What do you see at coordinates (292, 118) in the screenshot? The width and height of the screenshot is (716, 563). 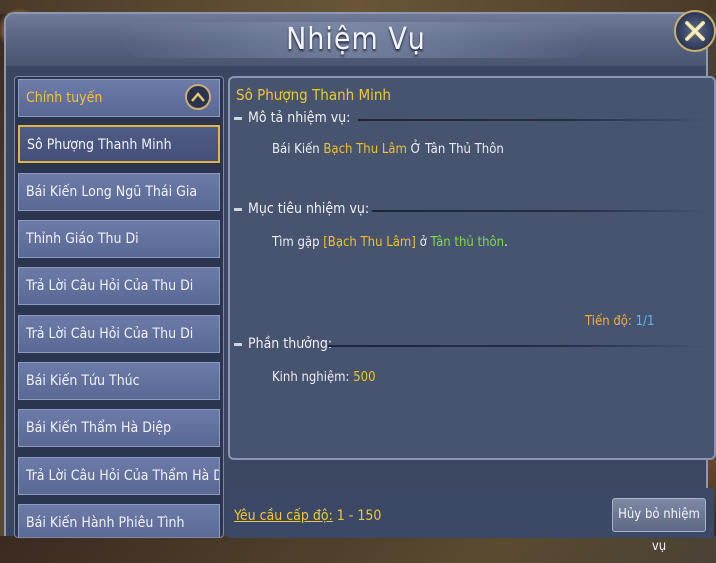 I see `description-heading: Mô tả nhiệm vụ:` at bounding box center [292, 118].